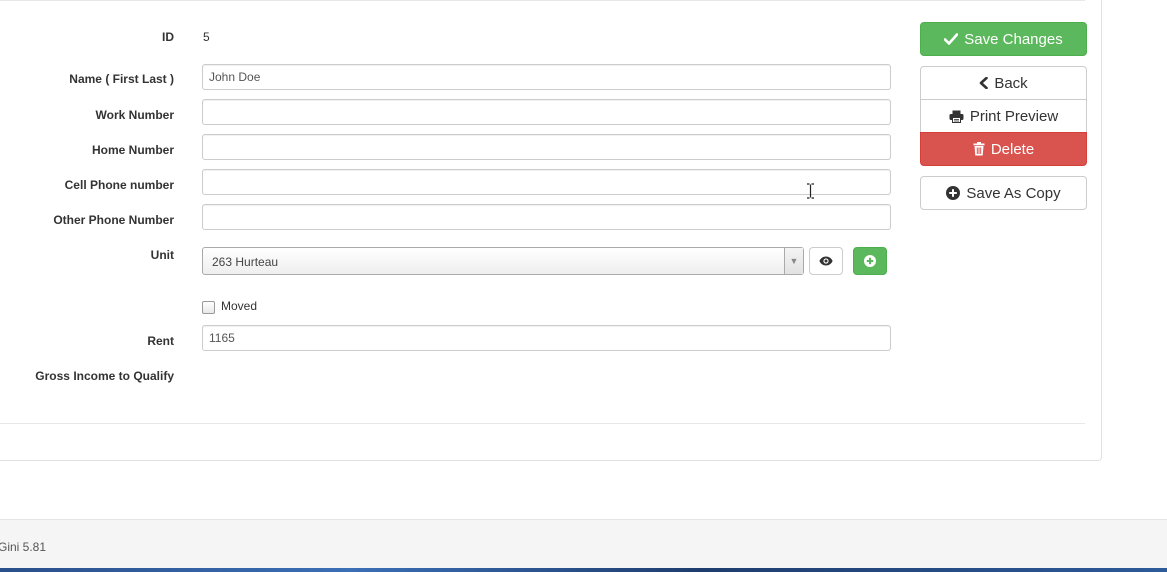  Describe the element at coordinates (245, 262) in the screenshot. I see `unit-selected-value: 263 Hurteau` at that location.